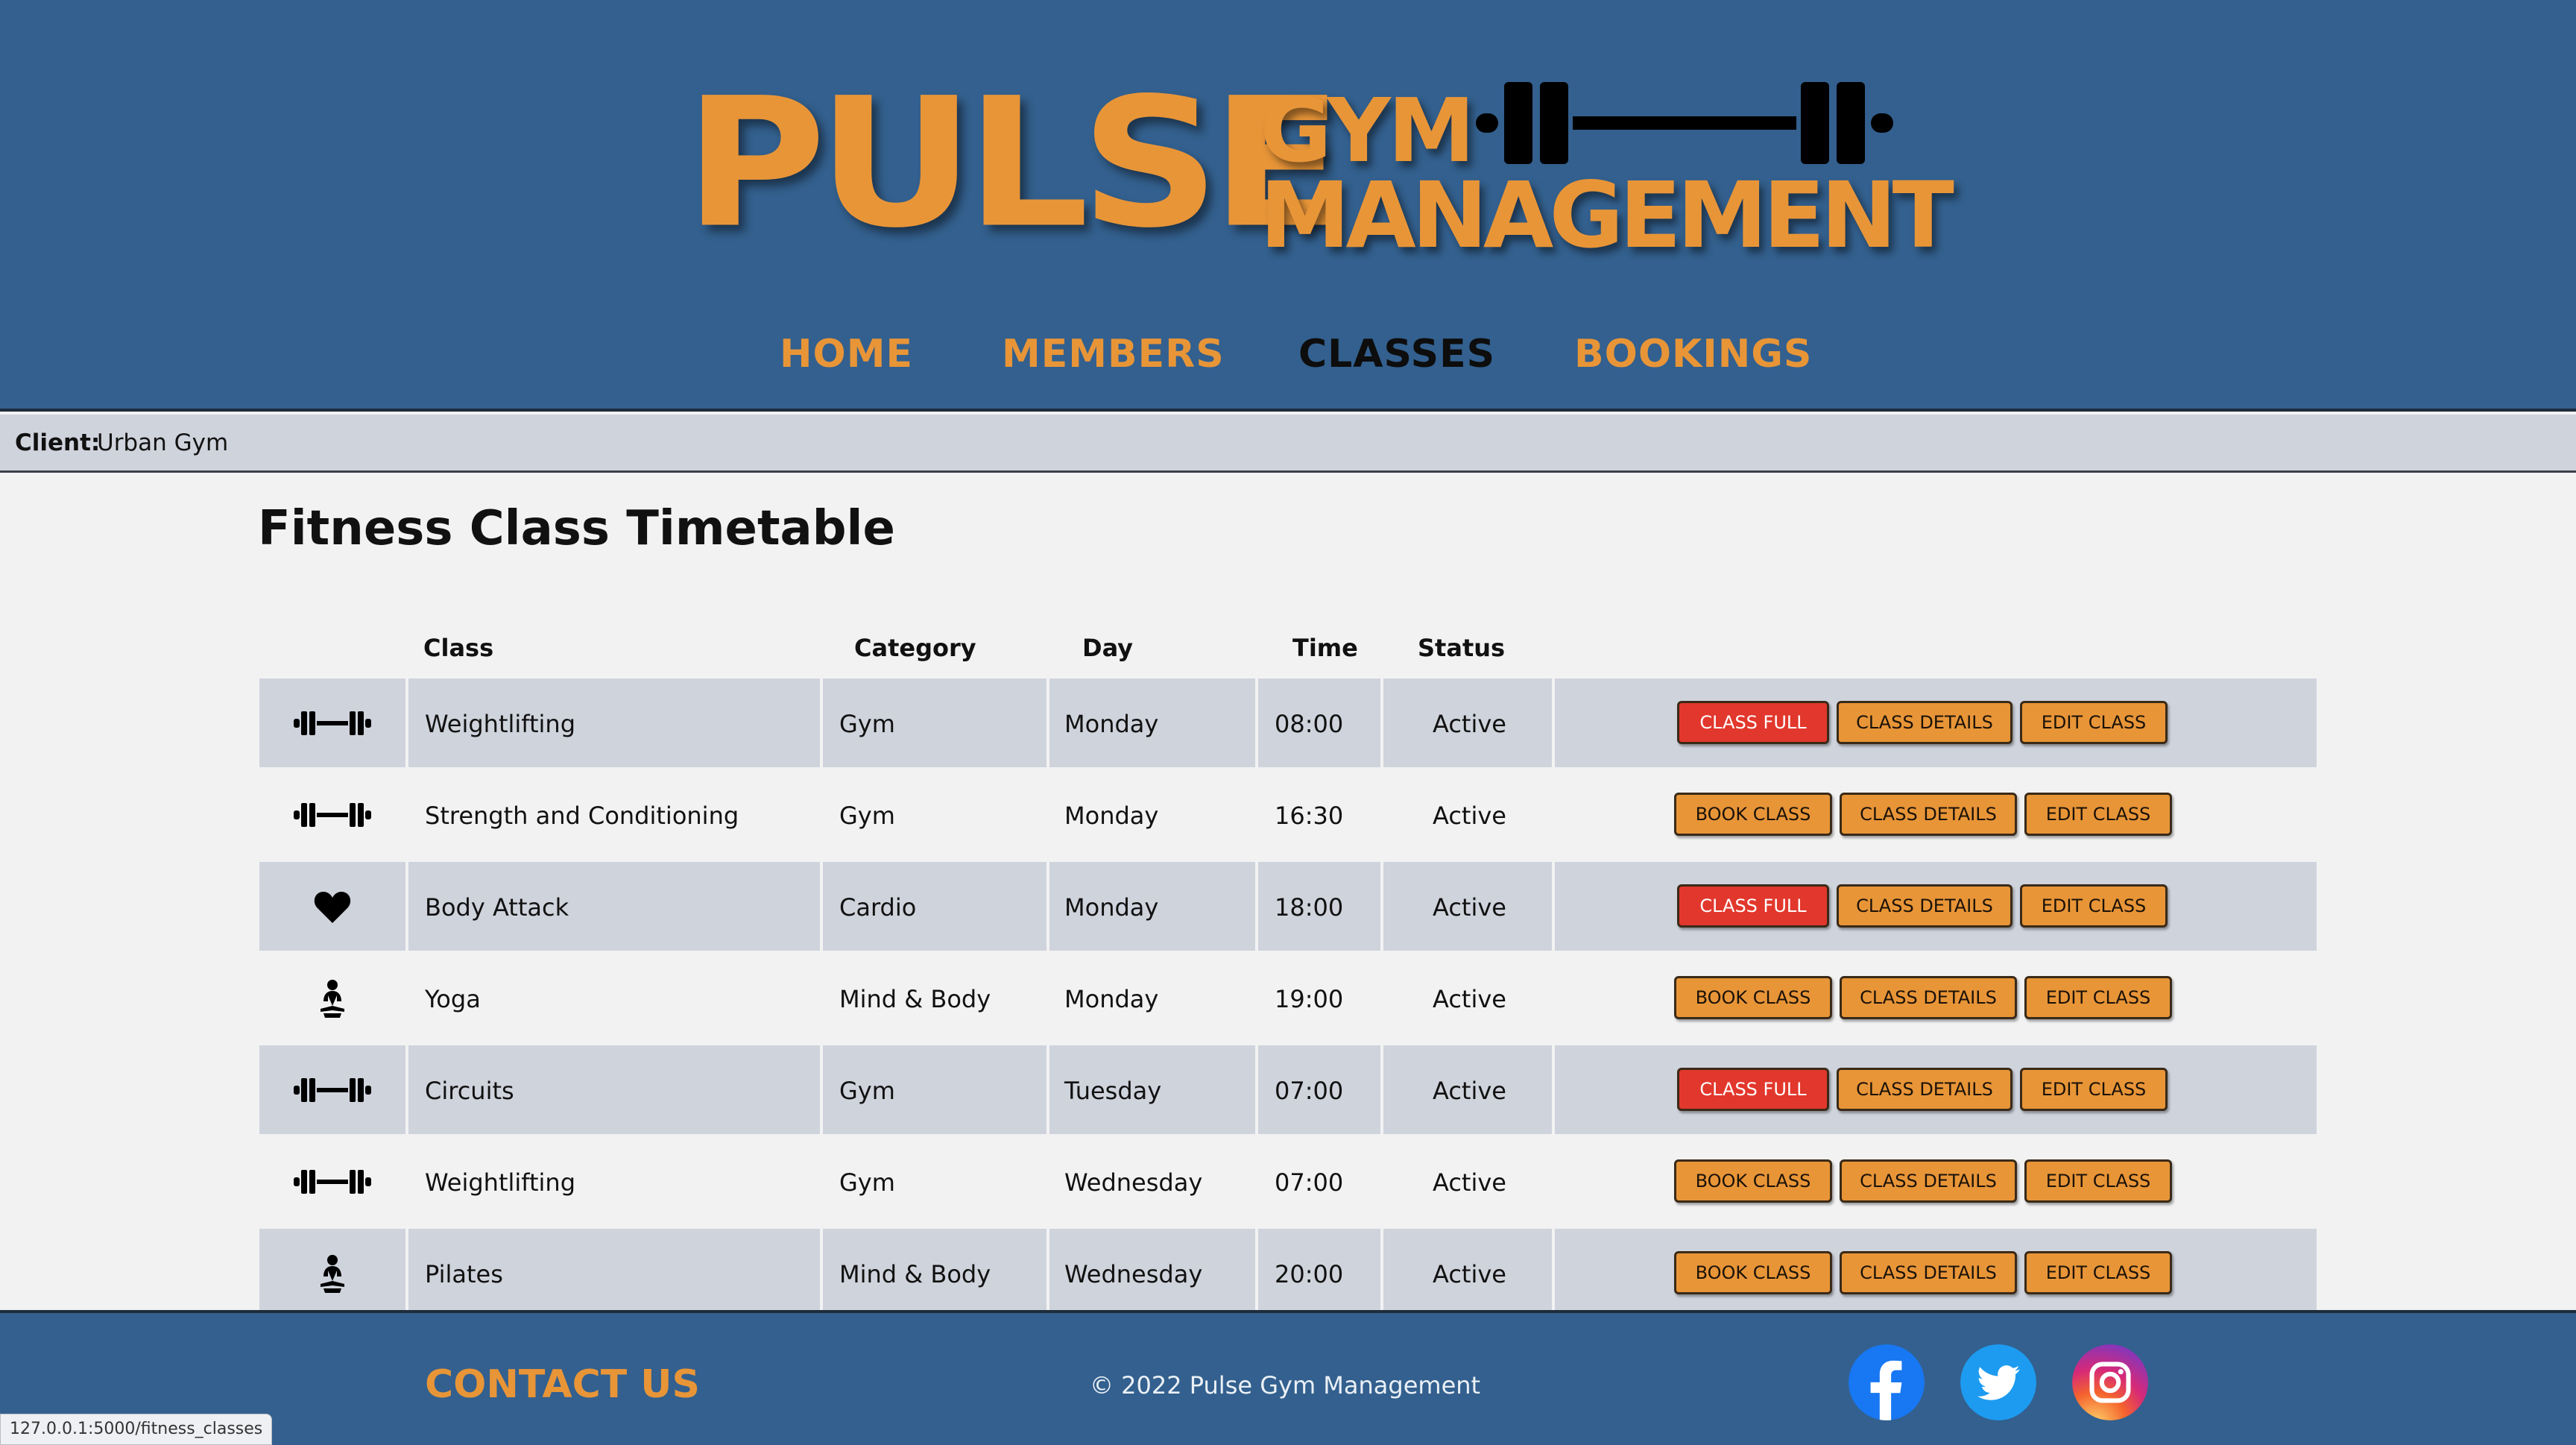 This screenshot has width=2576, height=1445. I want to click on status-bar-url: 127.0.0.1:5000/fitness_classes, so click(136, 1429).